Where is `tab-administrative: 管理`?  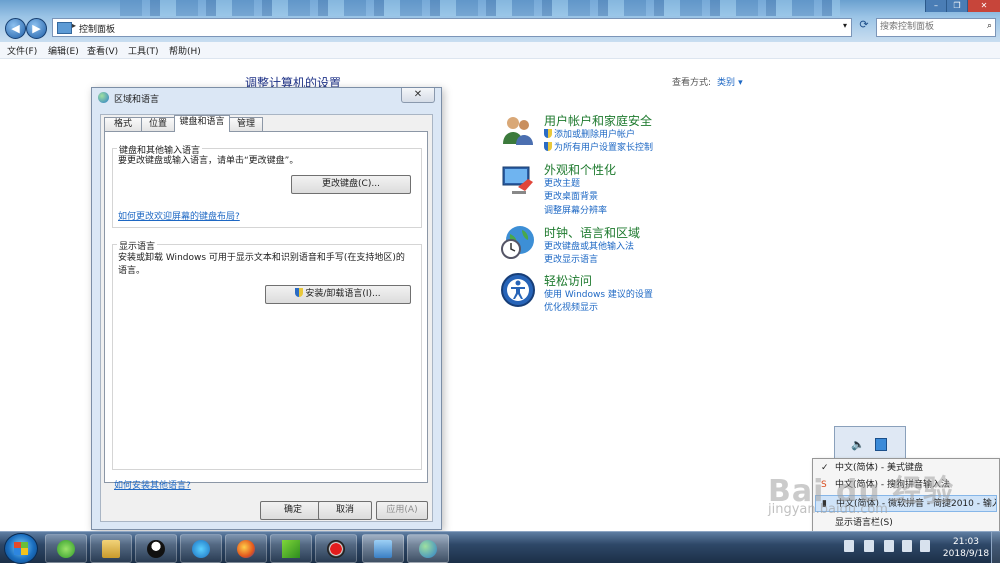
tab-administrative: 管理 is located at coordinates (246, 124).